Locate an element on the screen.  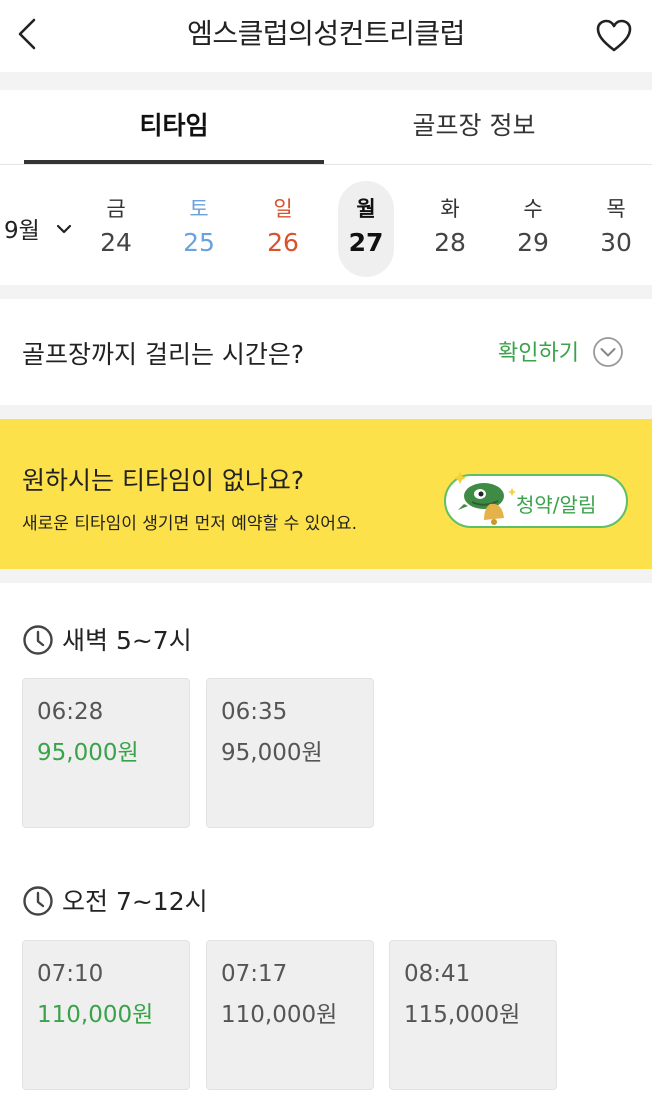
tab-active-indicator is located at coordinates (174, 162).